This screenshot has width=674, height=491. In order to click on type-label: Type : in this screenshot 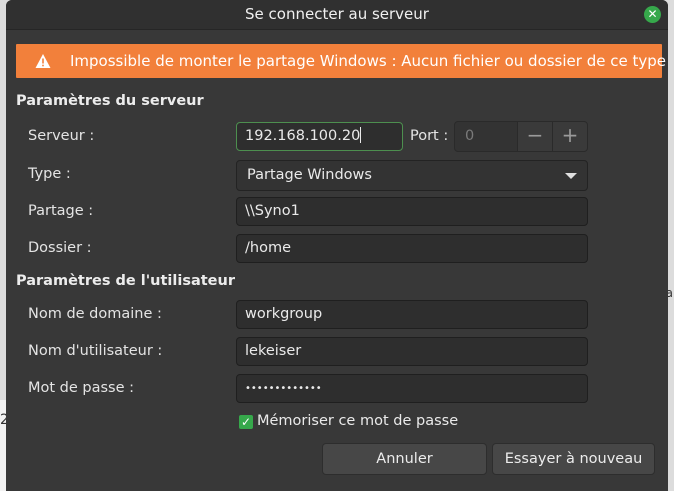, I will do `click(49, 174)`.